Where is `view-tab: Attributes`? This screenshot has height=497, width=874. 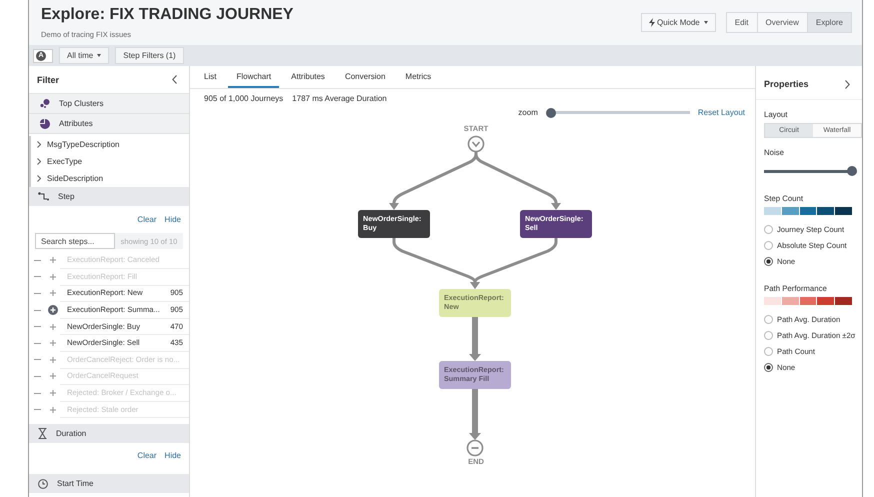 view-tab: Attributes is located at coordinates (308, 77).